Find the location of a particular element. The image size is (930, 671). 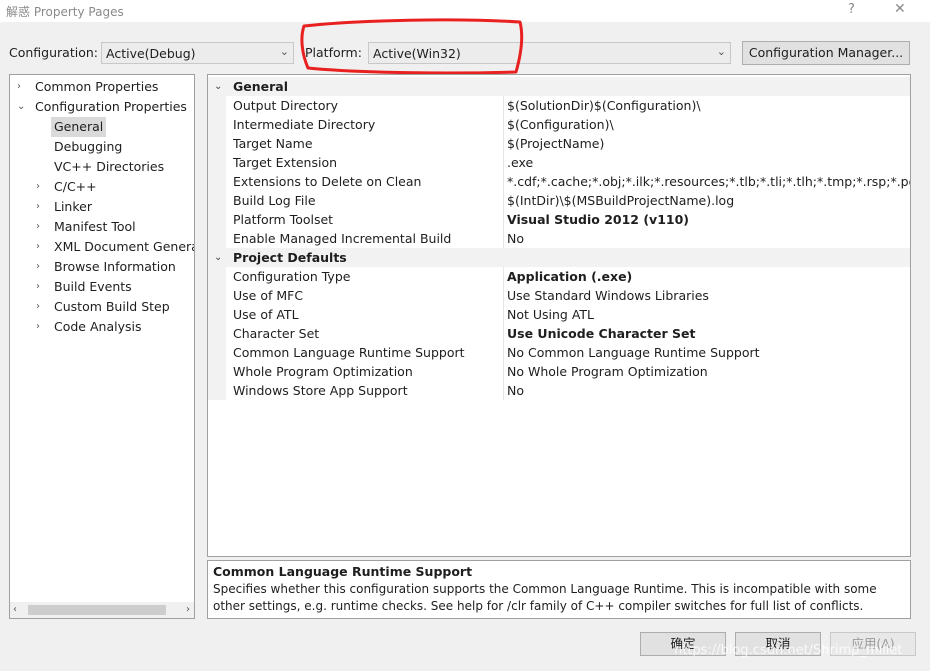

window-title: 解惑 Property Pages is located at coordinates (65, 12).